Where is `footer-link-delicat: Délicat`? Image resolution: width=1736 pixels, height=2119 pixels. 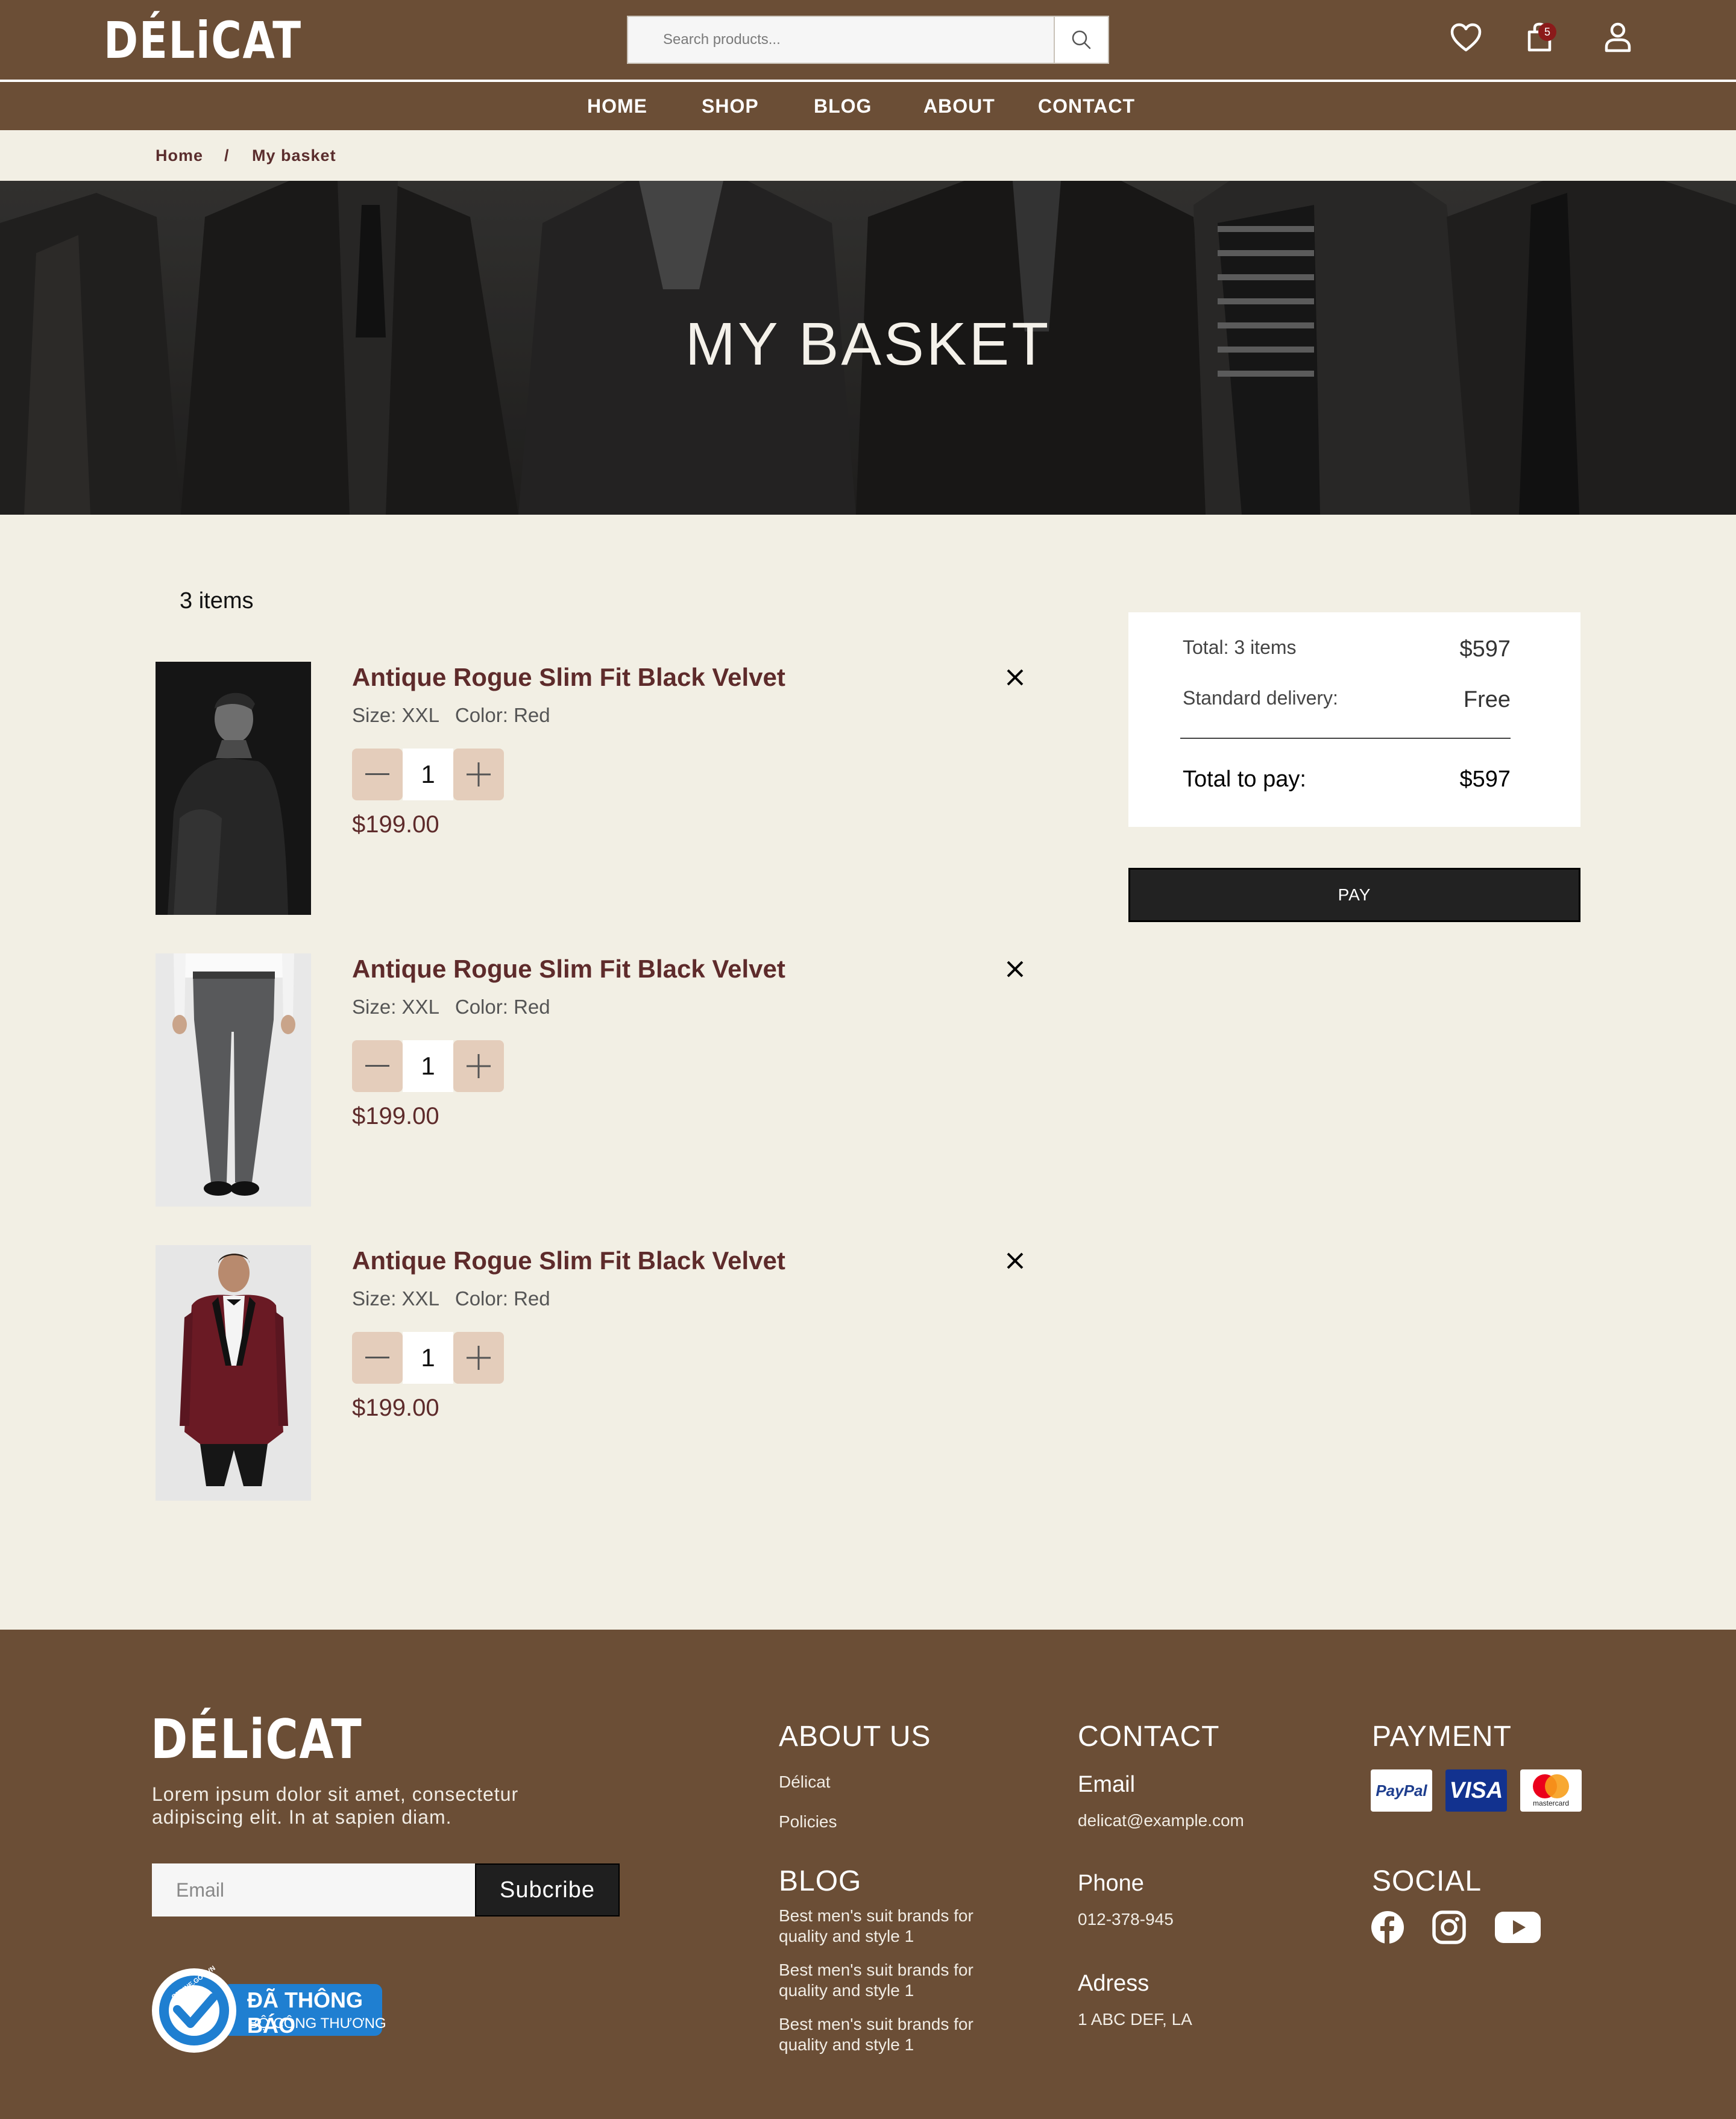 footer-link-delicat: Délicat is located at coordinates (805, 1782).